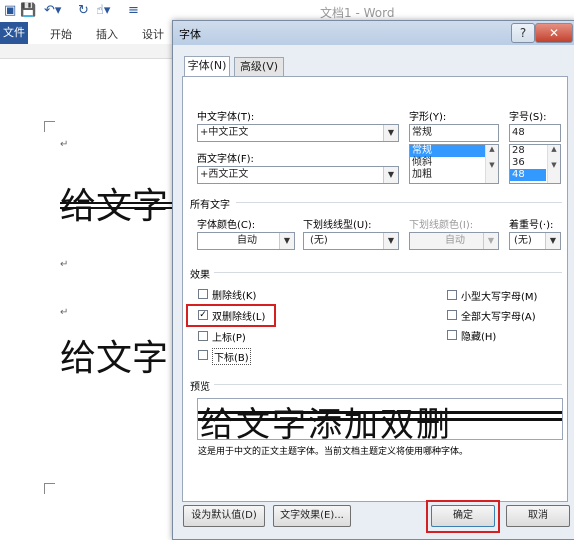  Describe the element at coordinates (224, 132) in the screenshot. I see `chinese-font-value: +中文正文` at that location.